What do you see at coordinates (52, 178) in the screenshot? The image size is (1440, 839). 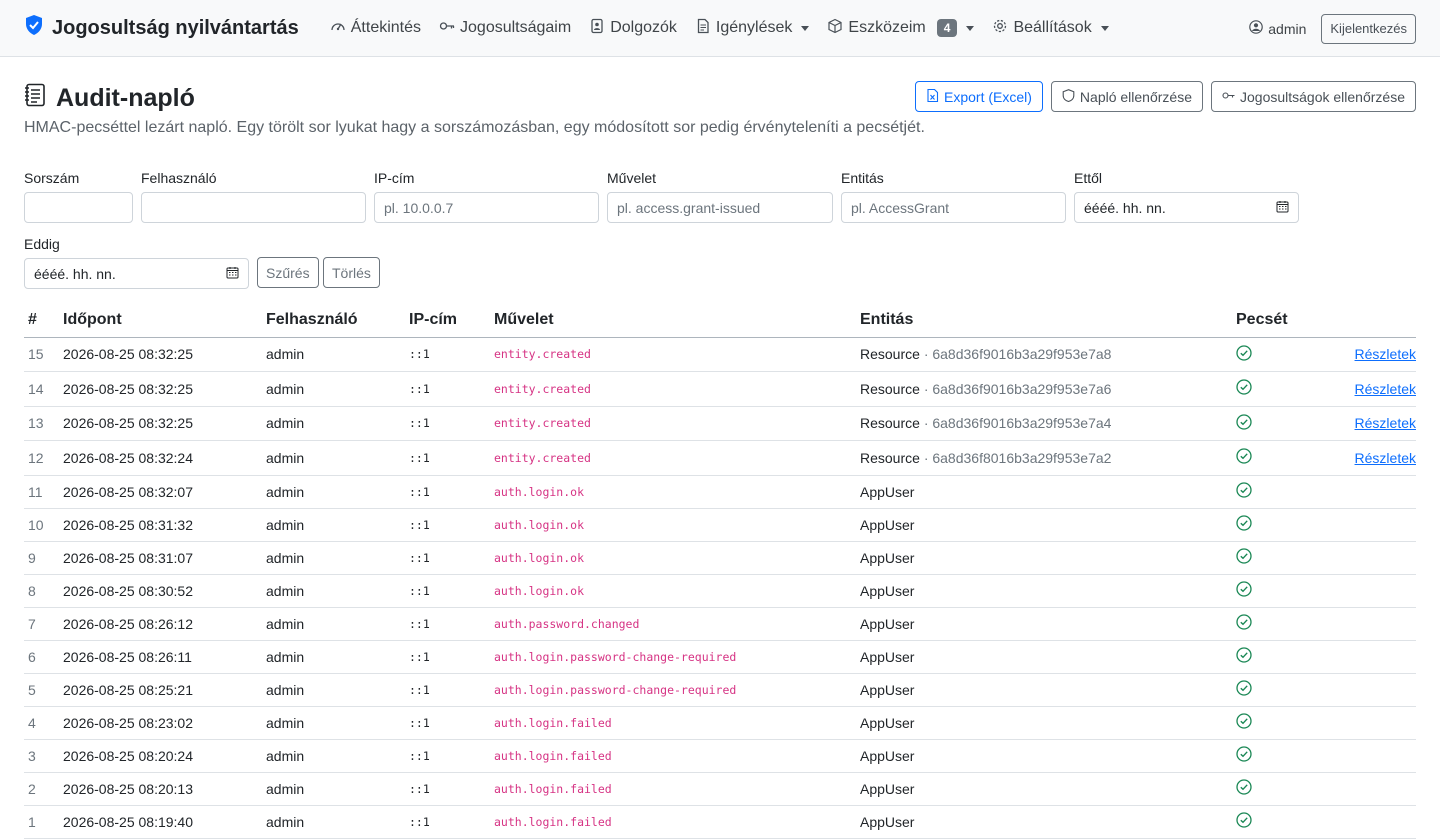 I see `filter-seq-label: Sorszám` at bounding box center [52, 178].